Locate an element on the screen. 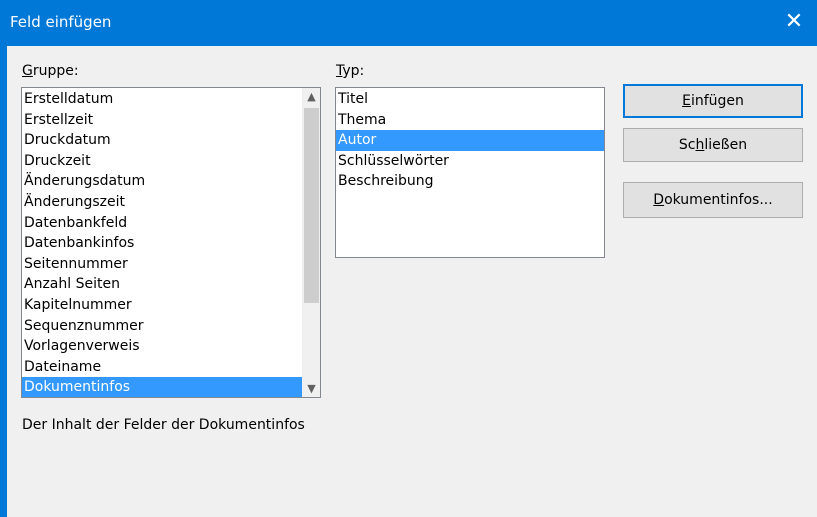 The image size is (817, 517). group-scrollbar: ▲ ▼ is located at coordinates (311, 242).